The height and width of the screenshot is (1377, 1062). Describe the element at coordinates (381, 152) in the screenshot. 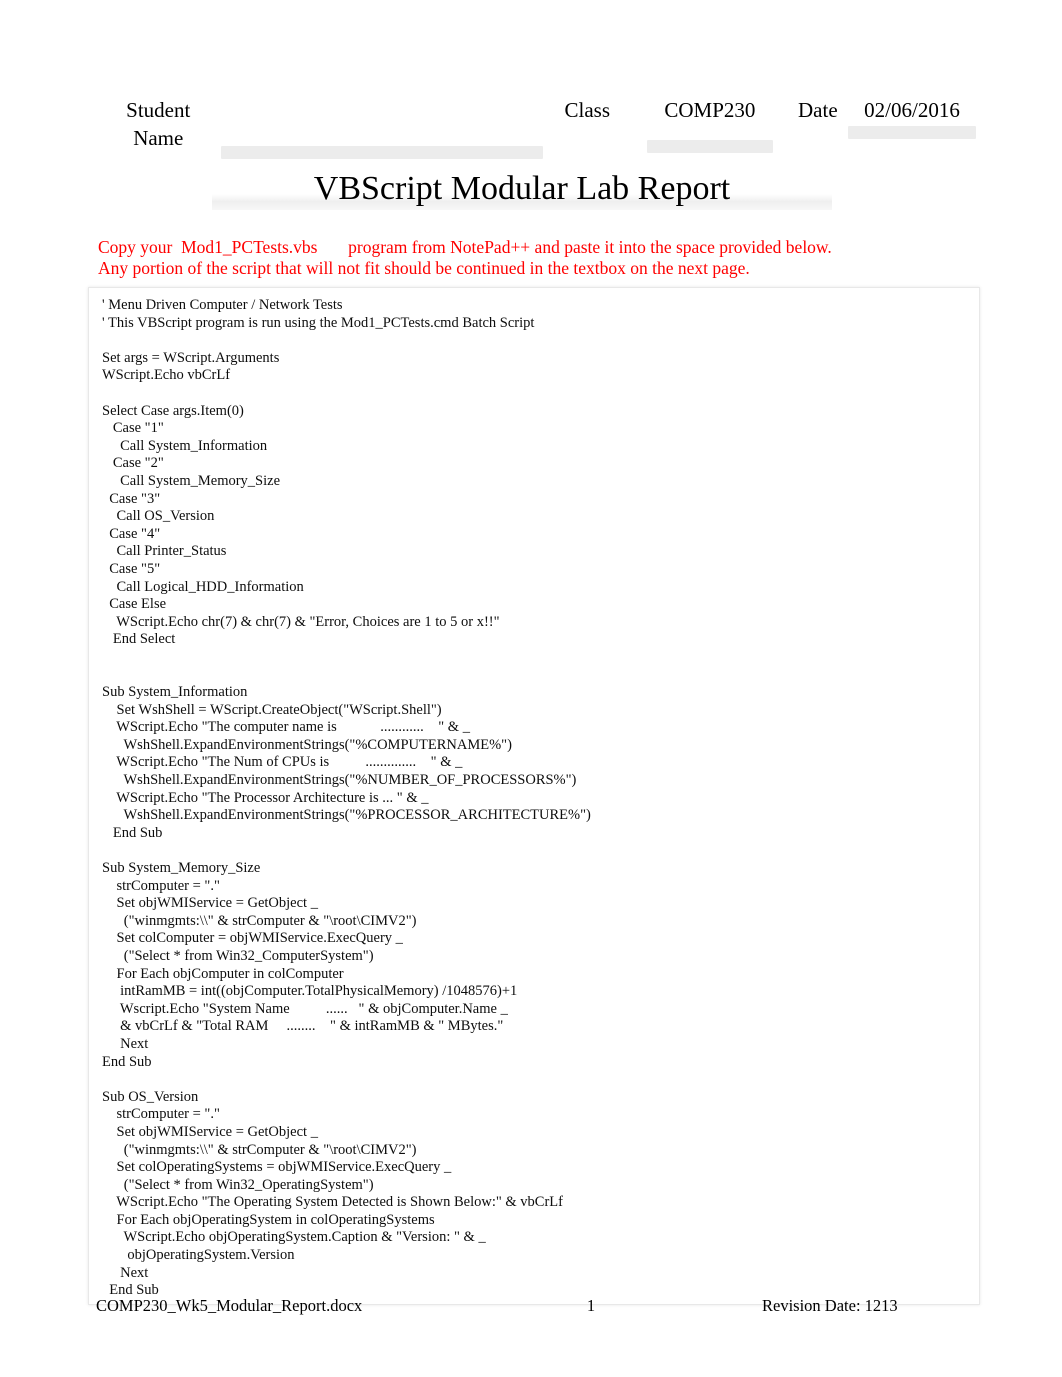

I see `student-name-field` at that location.